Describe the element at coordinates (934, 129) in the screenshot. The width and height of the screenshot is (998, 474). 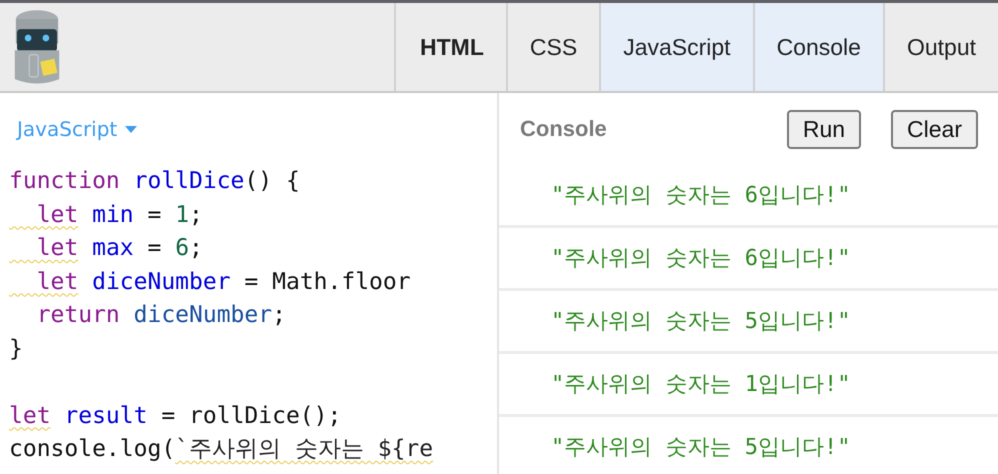
I see `console-button: Clear` at that location.